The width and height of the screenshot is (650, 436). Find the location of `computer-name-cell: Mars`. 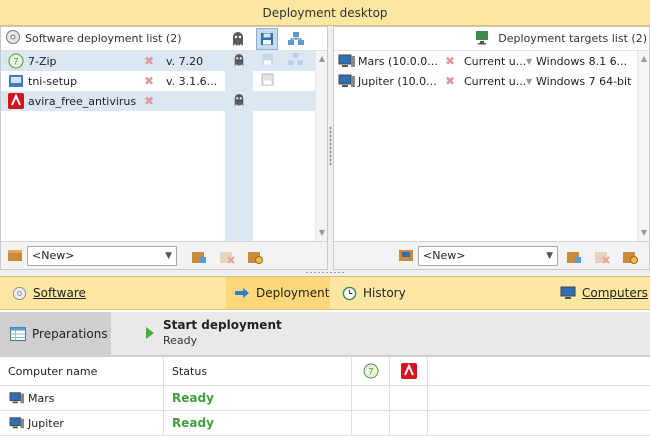

computer-name-cell: Mars is located at coordinates (82, 398).